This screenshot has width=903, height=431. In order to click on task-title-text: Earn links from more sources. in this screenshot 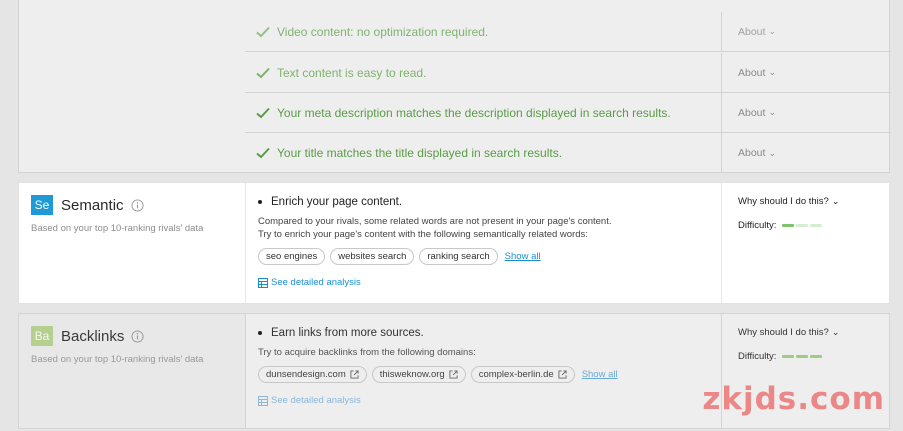, I will do `click(347, 333)`.